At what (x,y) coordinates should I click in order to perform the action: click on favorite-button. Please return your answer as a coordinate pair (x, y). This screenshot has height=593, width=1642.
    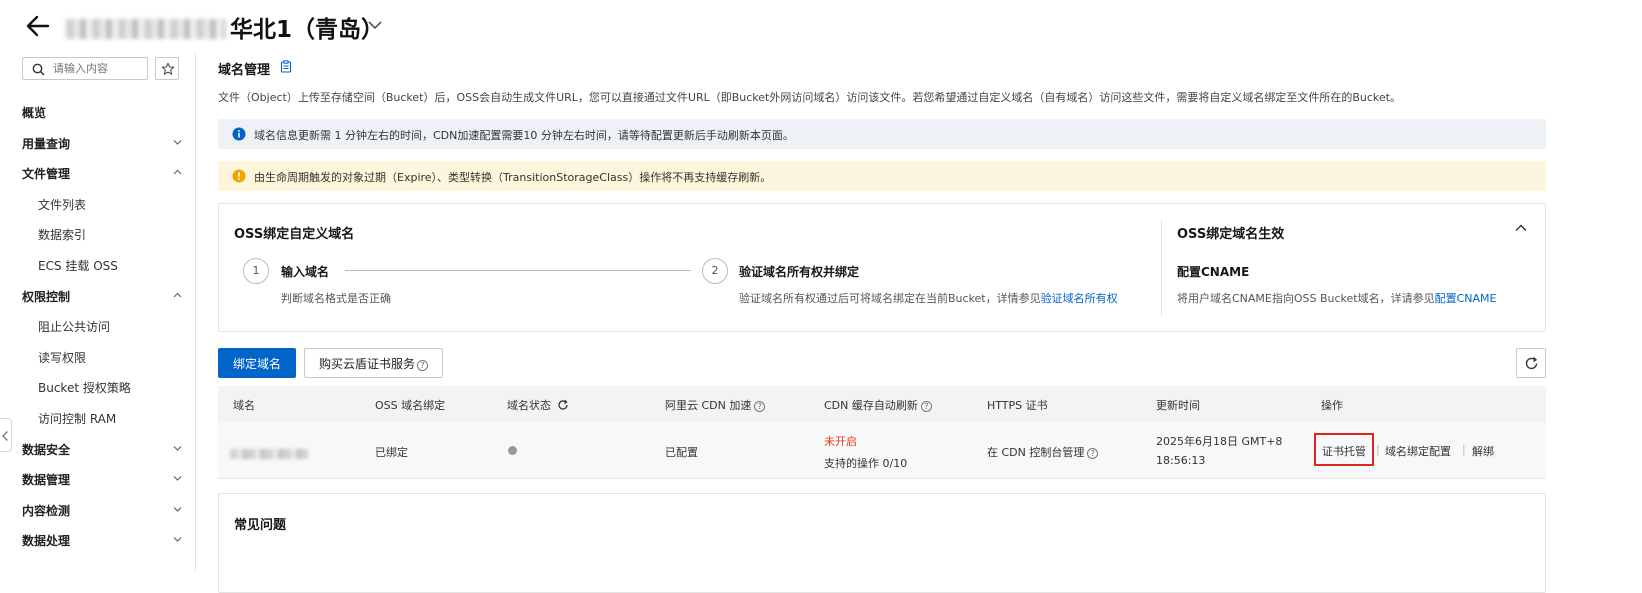
    Looking at the image, I should click on (167, 68).